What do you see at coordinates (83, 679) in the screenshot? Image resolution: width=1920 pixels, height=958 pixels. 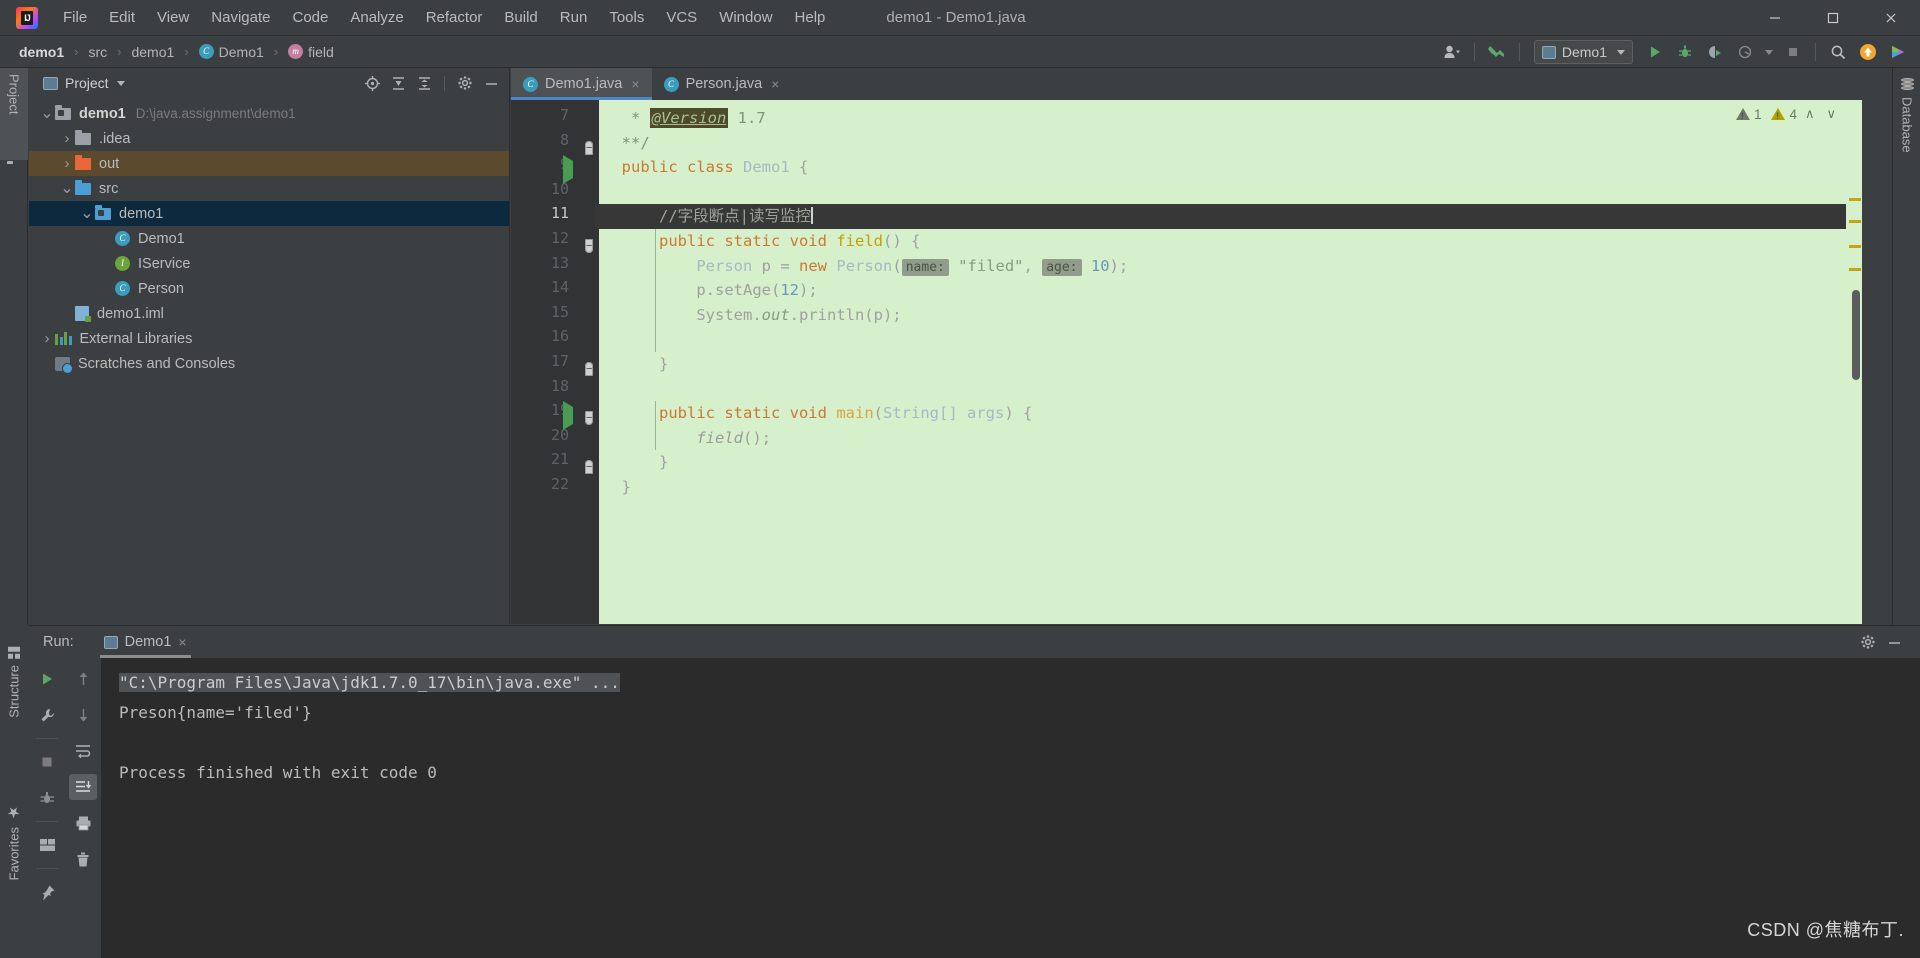 I see `arrow-up-icon` at bounding box center [83, 679].